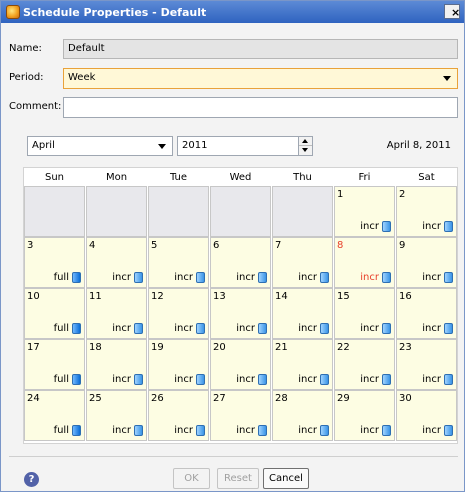  I want to click on weekday-header-2: Tue, so click(178, 177).